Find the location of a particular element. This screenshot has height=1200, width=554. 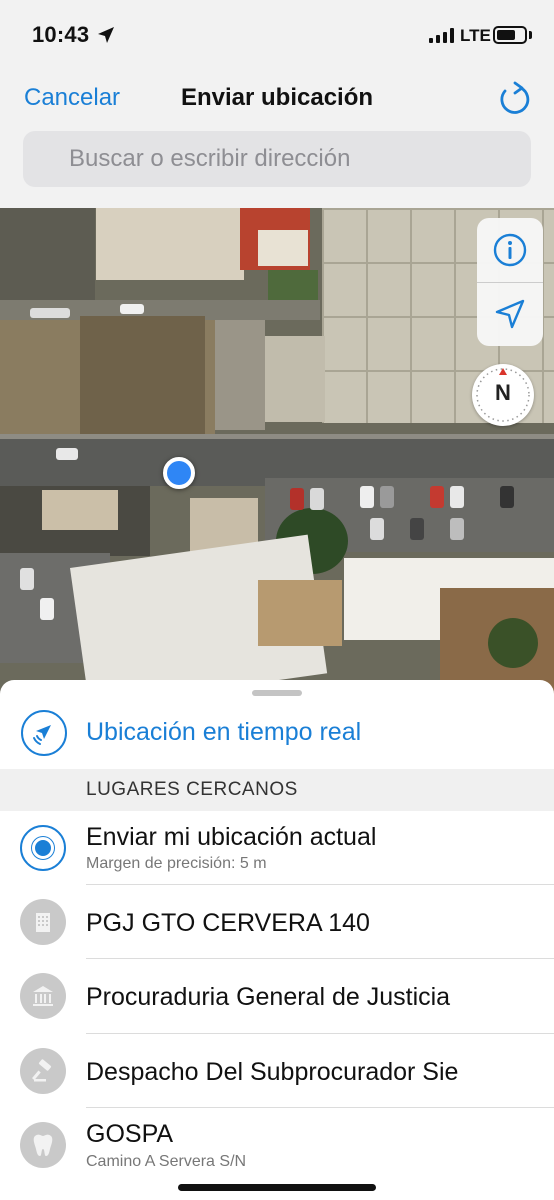

status-bar: 10:43 LTE is located at coordinates (277, 35).